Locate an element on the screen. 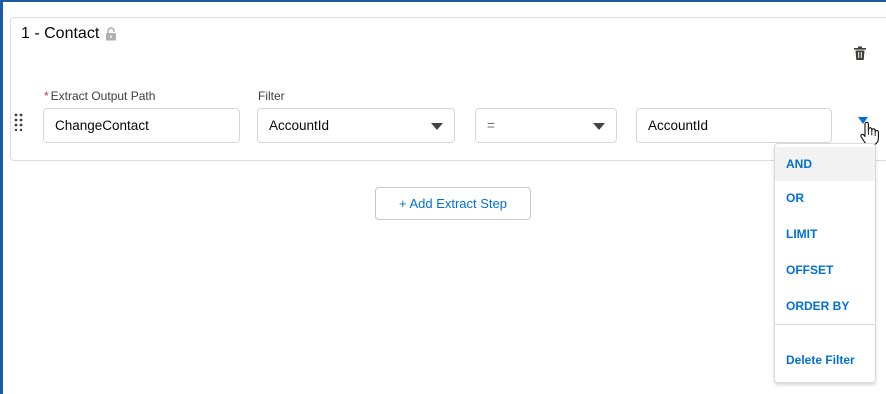 The image size is (886, 394). trash-icon is located at coordinates (860, 53).